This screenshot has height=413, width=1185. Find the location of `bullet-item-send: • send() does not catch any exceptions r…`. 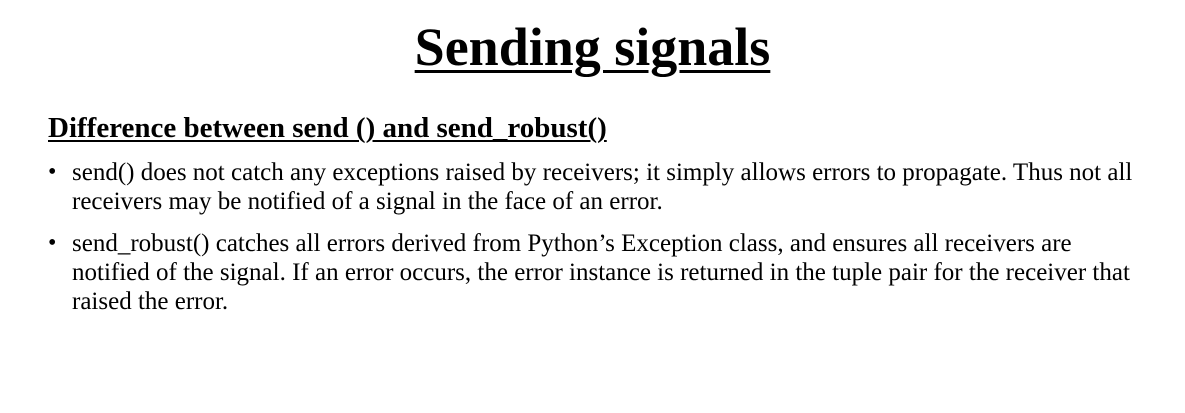

bullet-item-send: • send() does not catch any exceptions r… is located at coordinates (593, 187).